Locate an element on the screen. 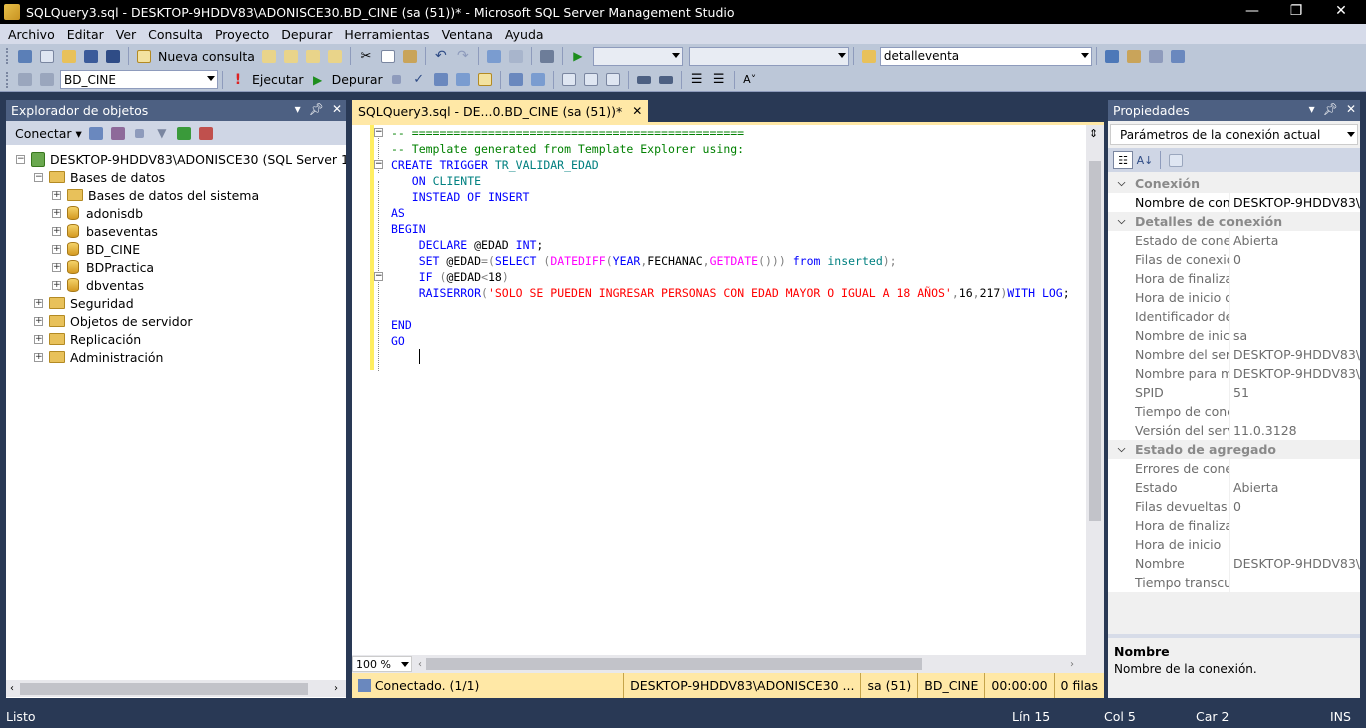 The height and width of the screenshot is (728, 1366). debug-icon: ▶ is located at coordinates (318, 80).